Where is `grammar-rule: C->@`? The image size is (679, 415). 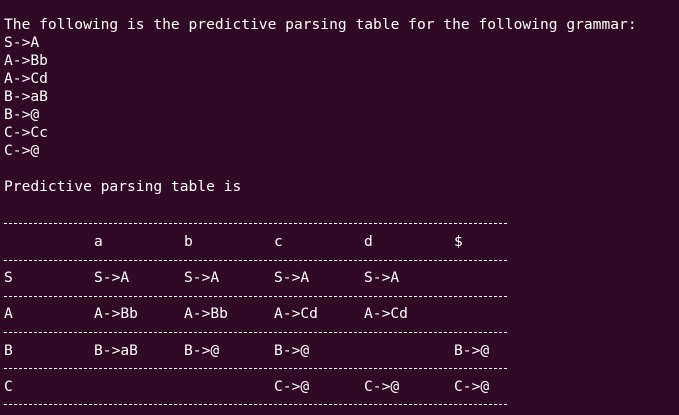
grammar-rule: C->@ is located at coordinates (22, 150).